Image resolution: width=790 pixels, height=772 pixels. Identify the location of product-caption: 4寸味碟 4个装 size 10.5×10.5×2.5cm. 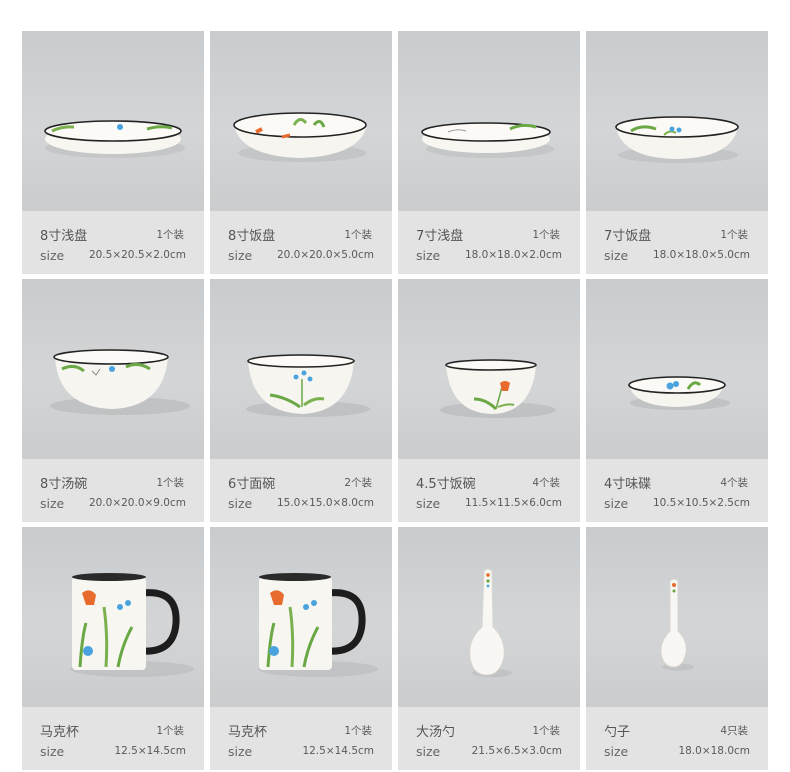
(677, 490).